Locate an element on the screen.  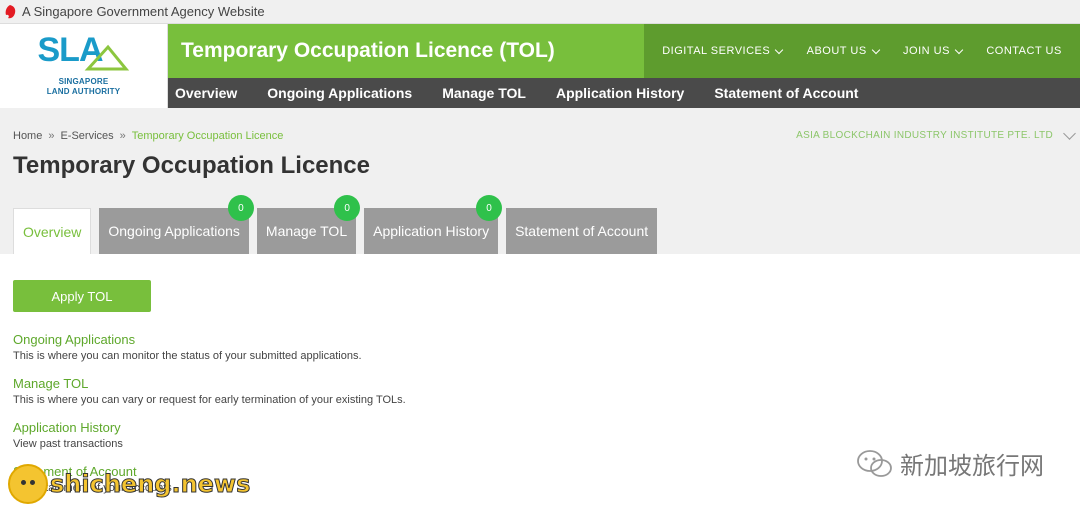
app-title: Temporary Occupation Licence (TOL) is located at coordinates (406, 51).